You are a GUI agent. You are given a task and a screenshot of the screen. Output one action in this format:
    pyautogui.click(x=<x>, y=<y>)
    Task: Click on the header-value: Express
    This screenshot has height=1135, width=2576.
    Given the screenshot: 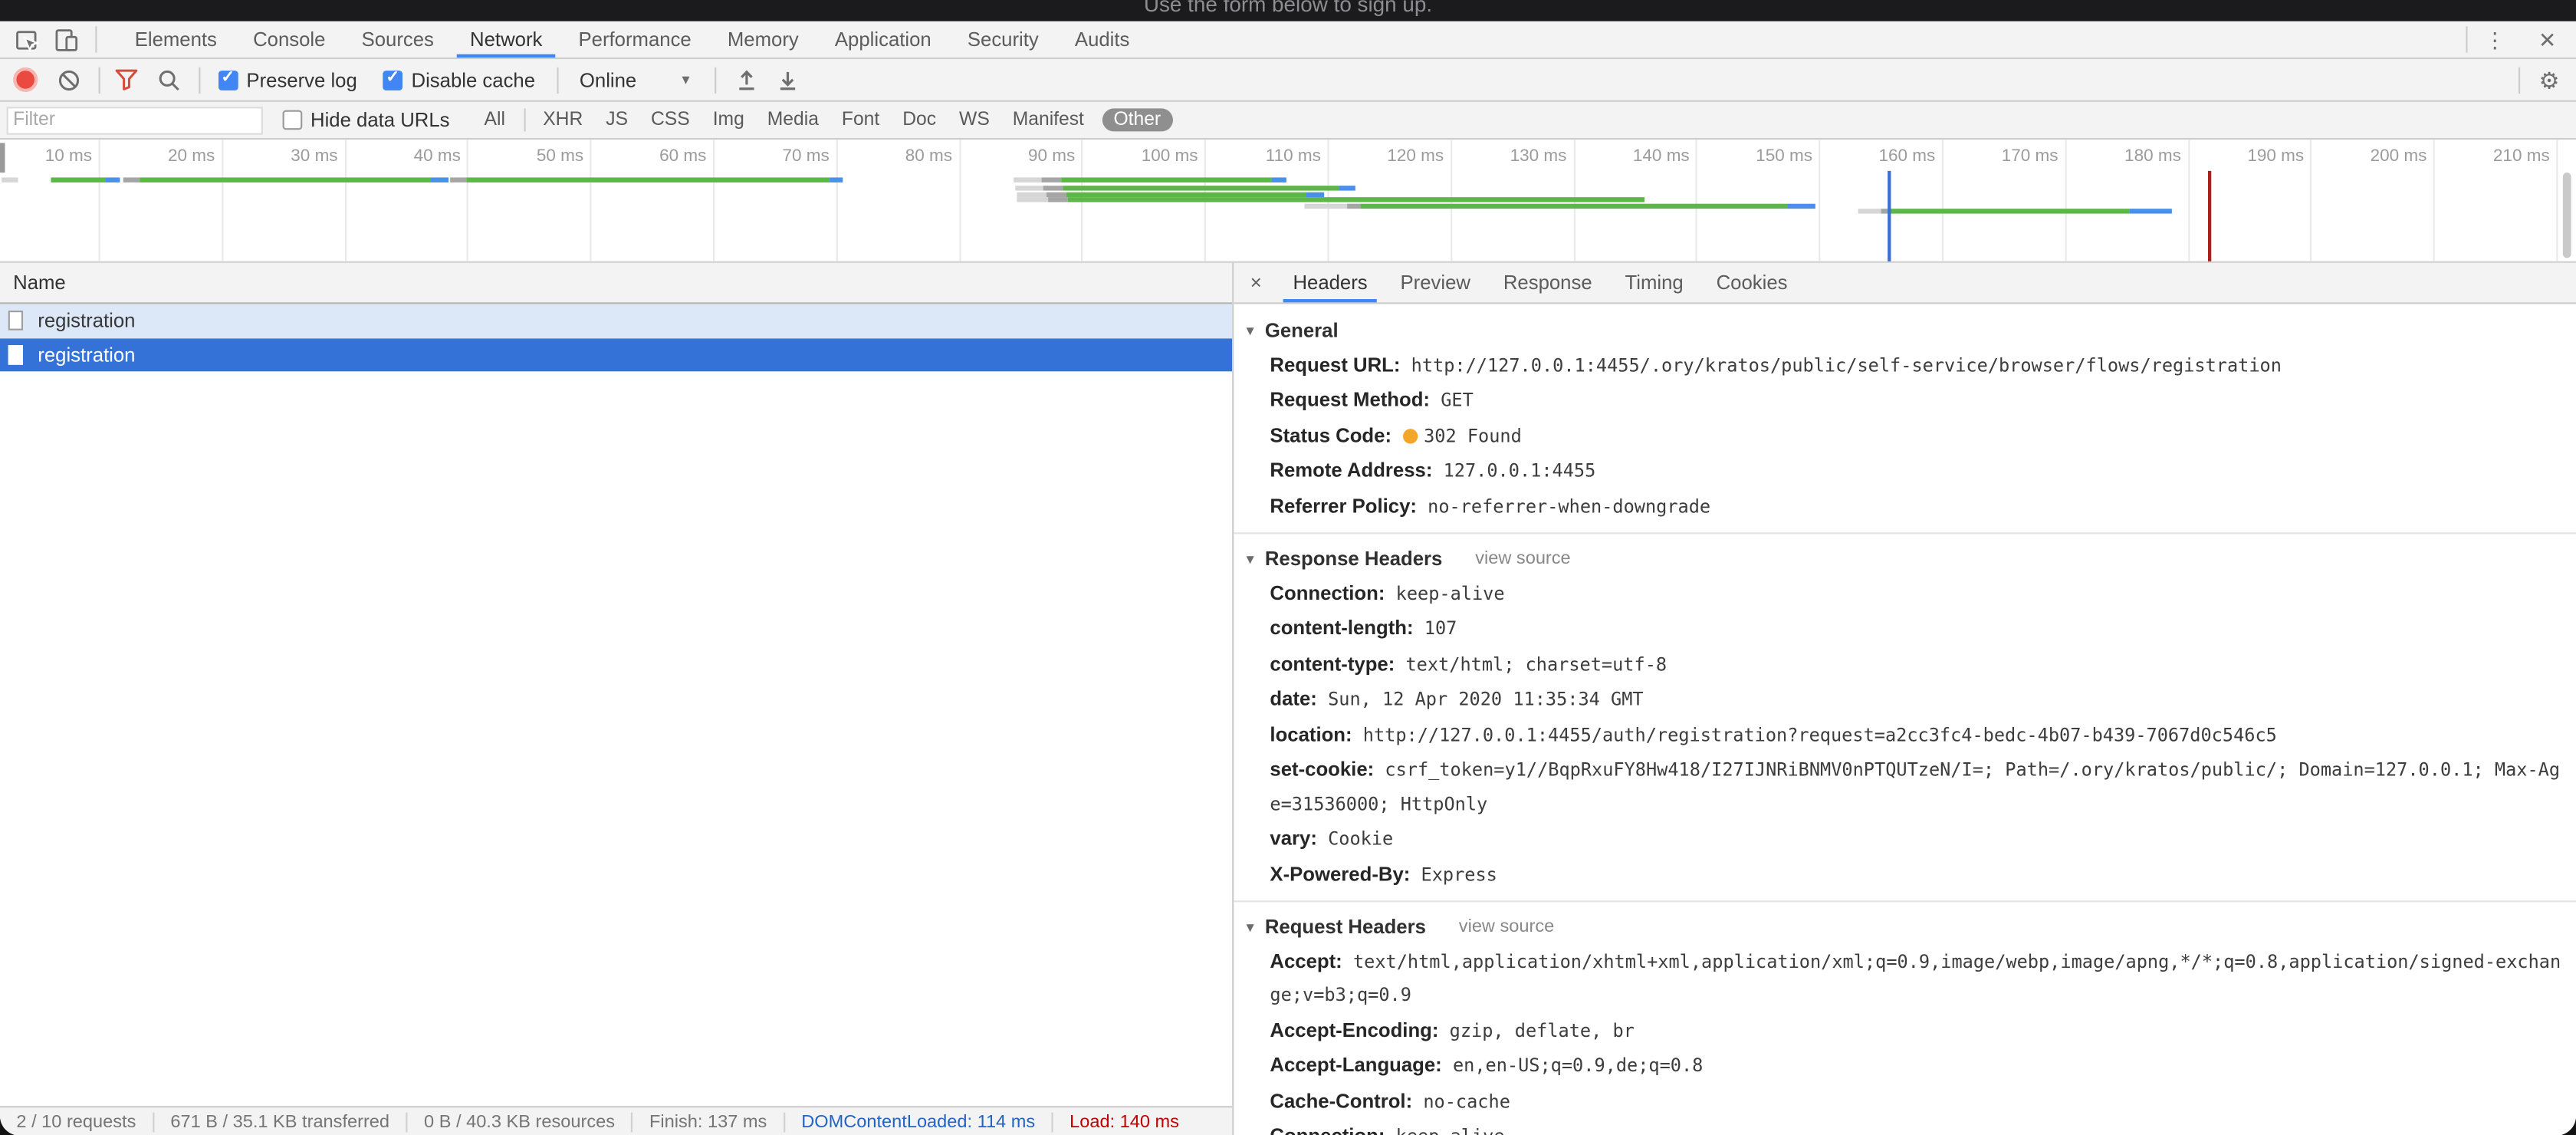 What is the action you would take?
    pyautogui.click(x=1459, y=874)
    